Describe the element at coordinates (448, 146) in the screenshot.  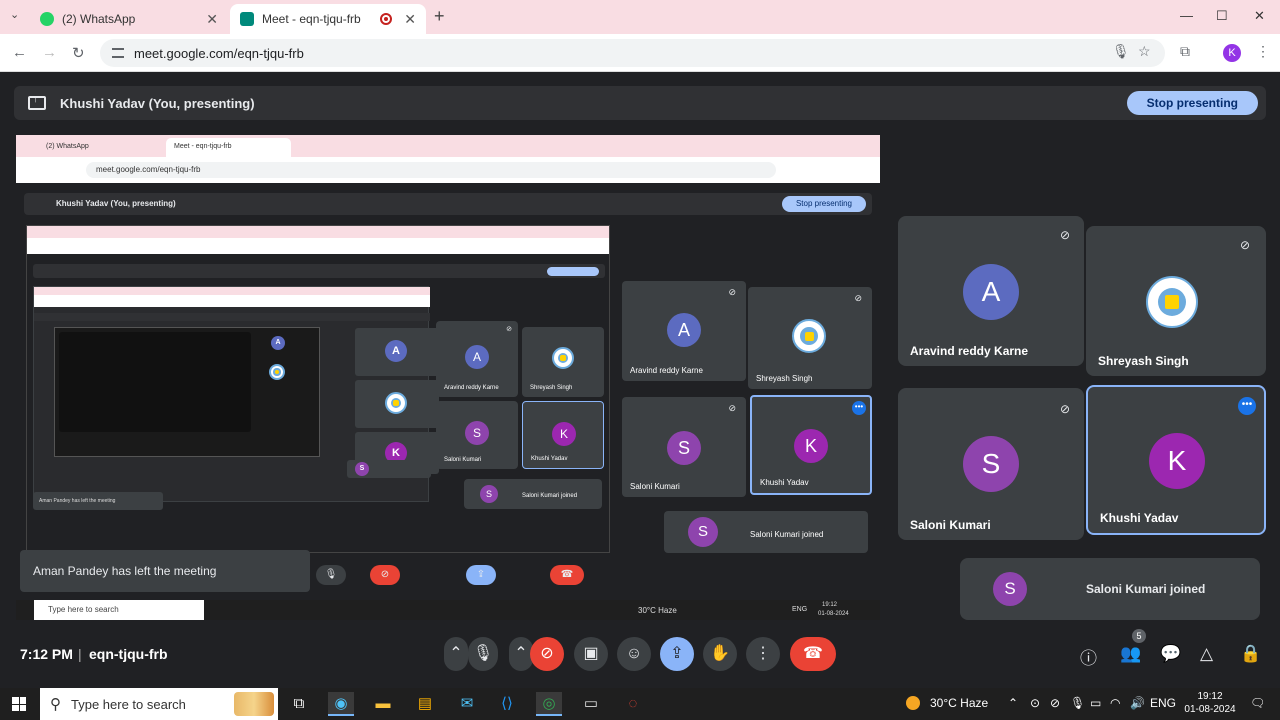
I see `shared-tab-strip: (2) WhatsApp Meet - eqn-tjqu-frb` at that location.